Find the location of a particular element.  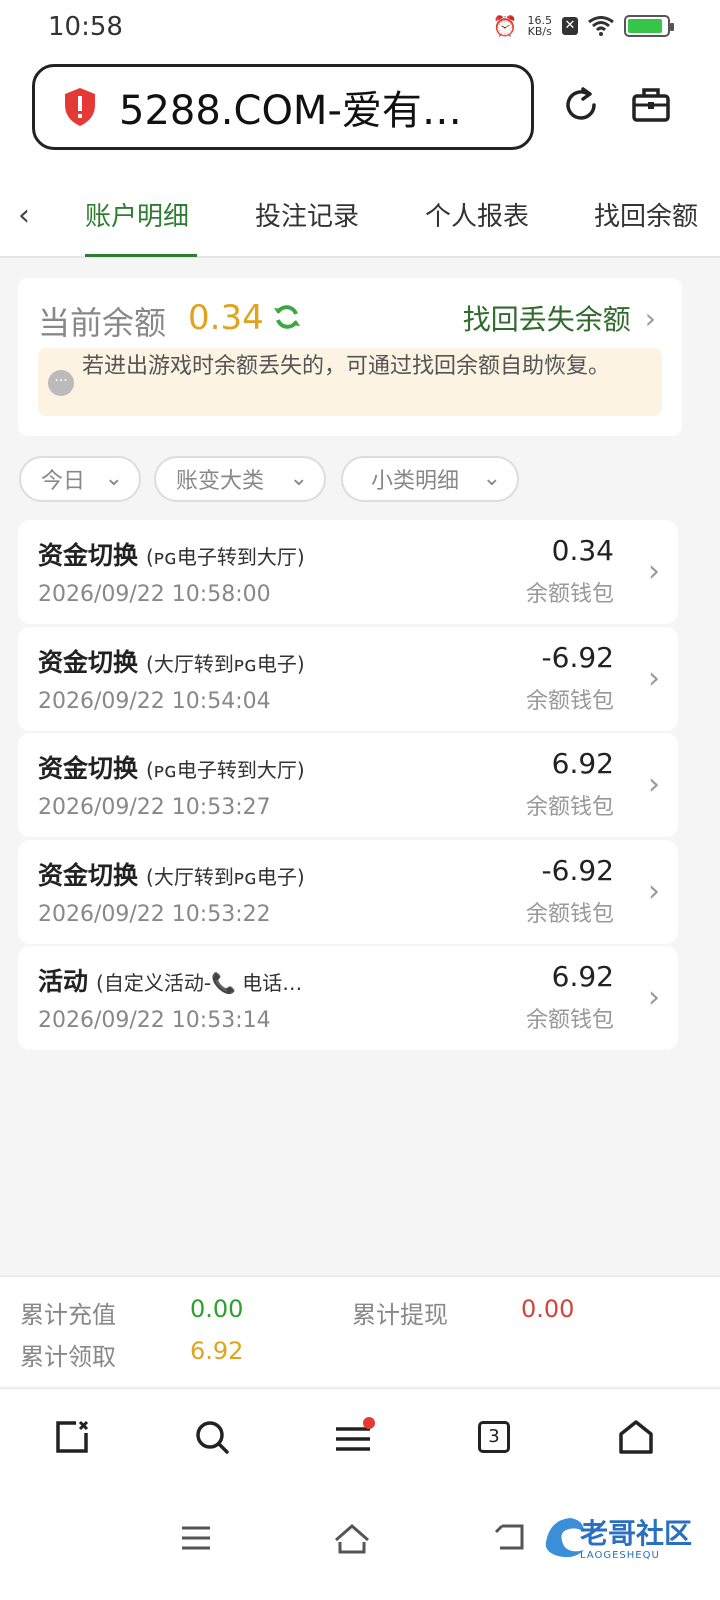

system-home-icon is located at coordinates (352, 1539).